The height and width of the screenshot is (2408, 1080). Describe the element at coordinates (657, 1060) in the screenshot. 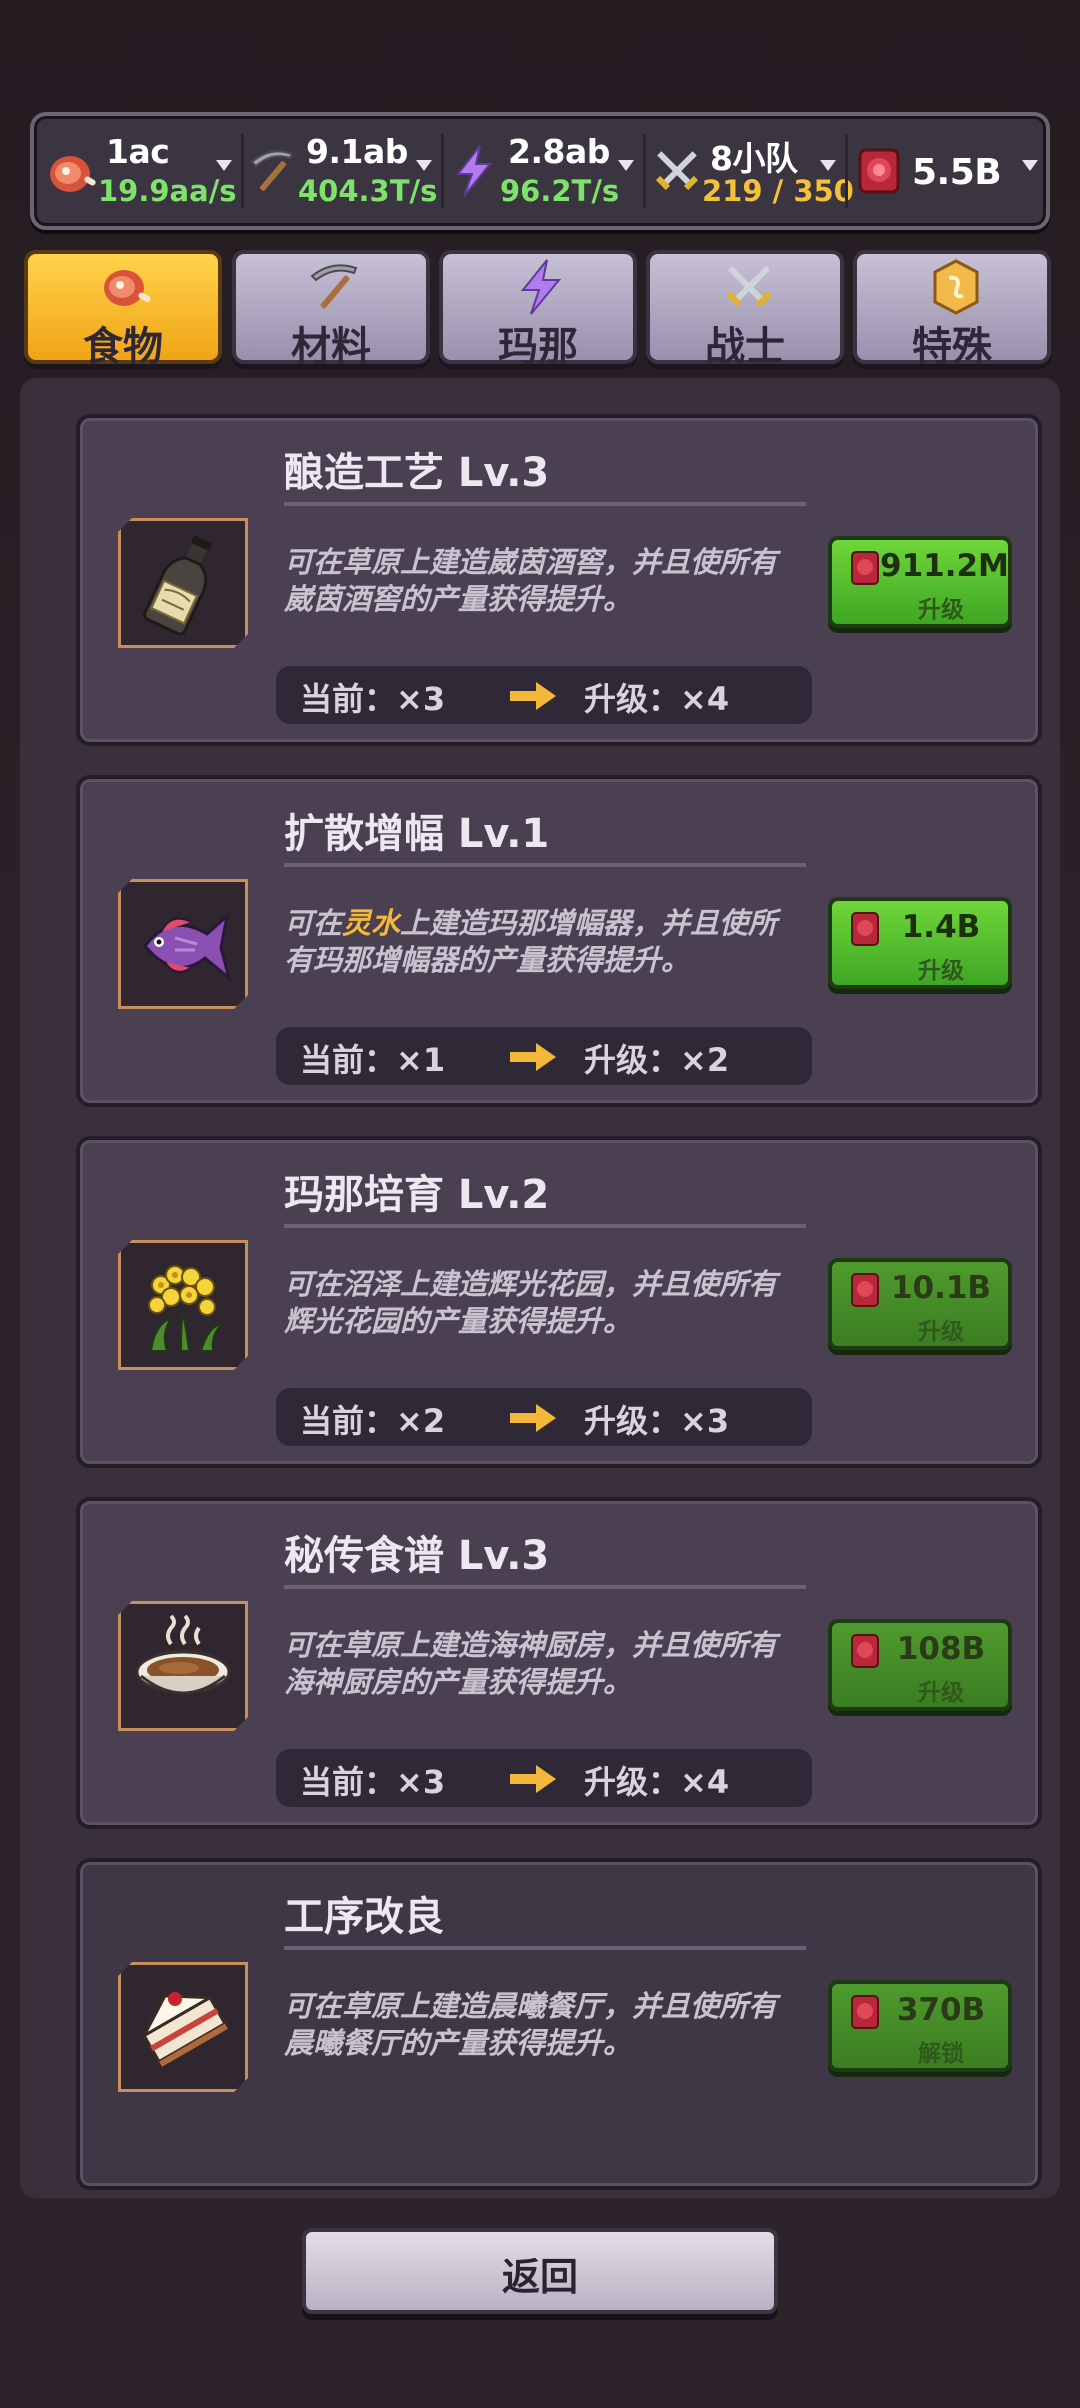

I see `next-multiplier: 升级：×2` at that location.